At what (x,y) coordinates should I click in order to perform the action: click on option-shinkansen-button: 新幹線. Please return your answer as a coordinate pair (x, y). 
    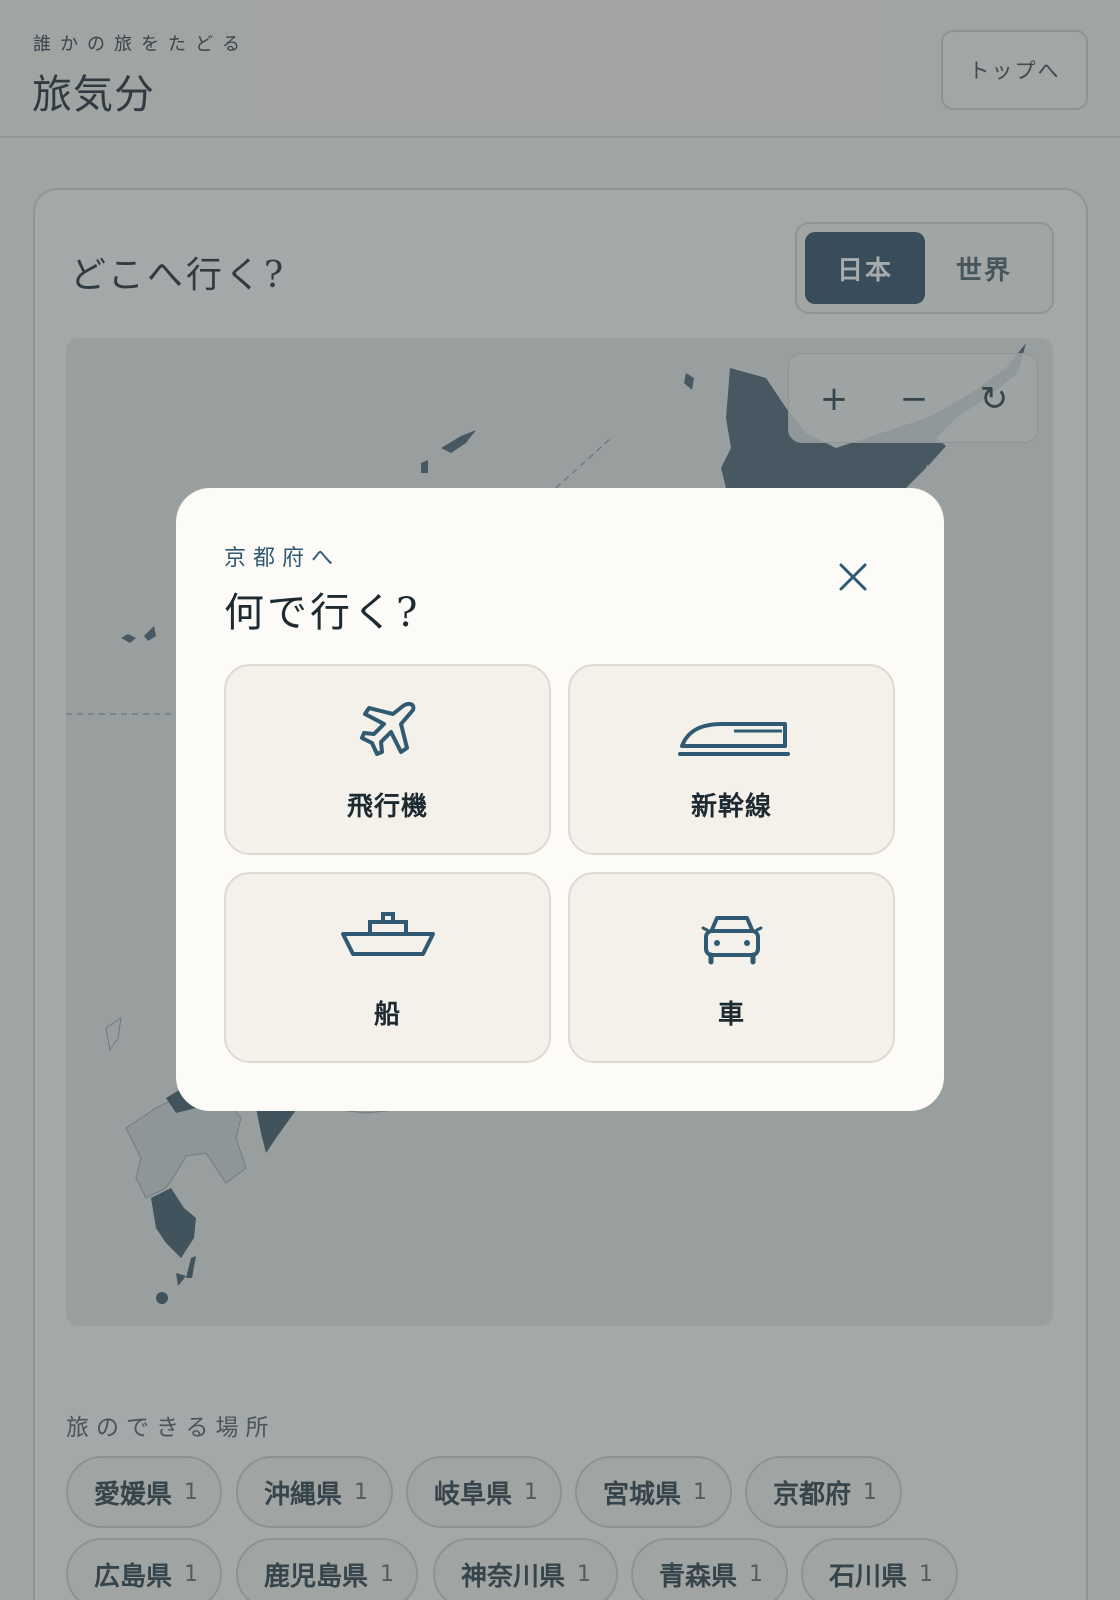
    Looking at the image, I should click on (731, 759).